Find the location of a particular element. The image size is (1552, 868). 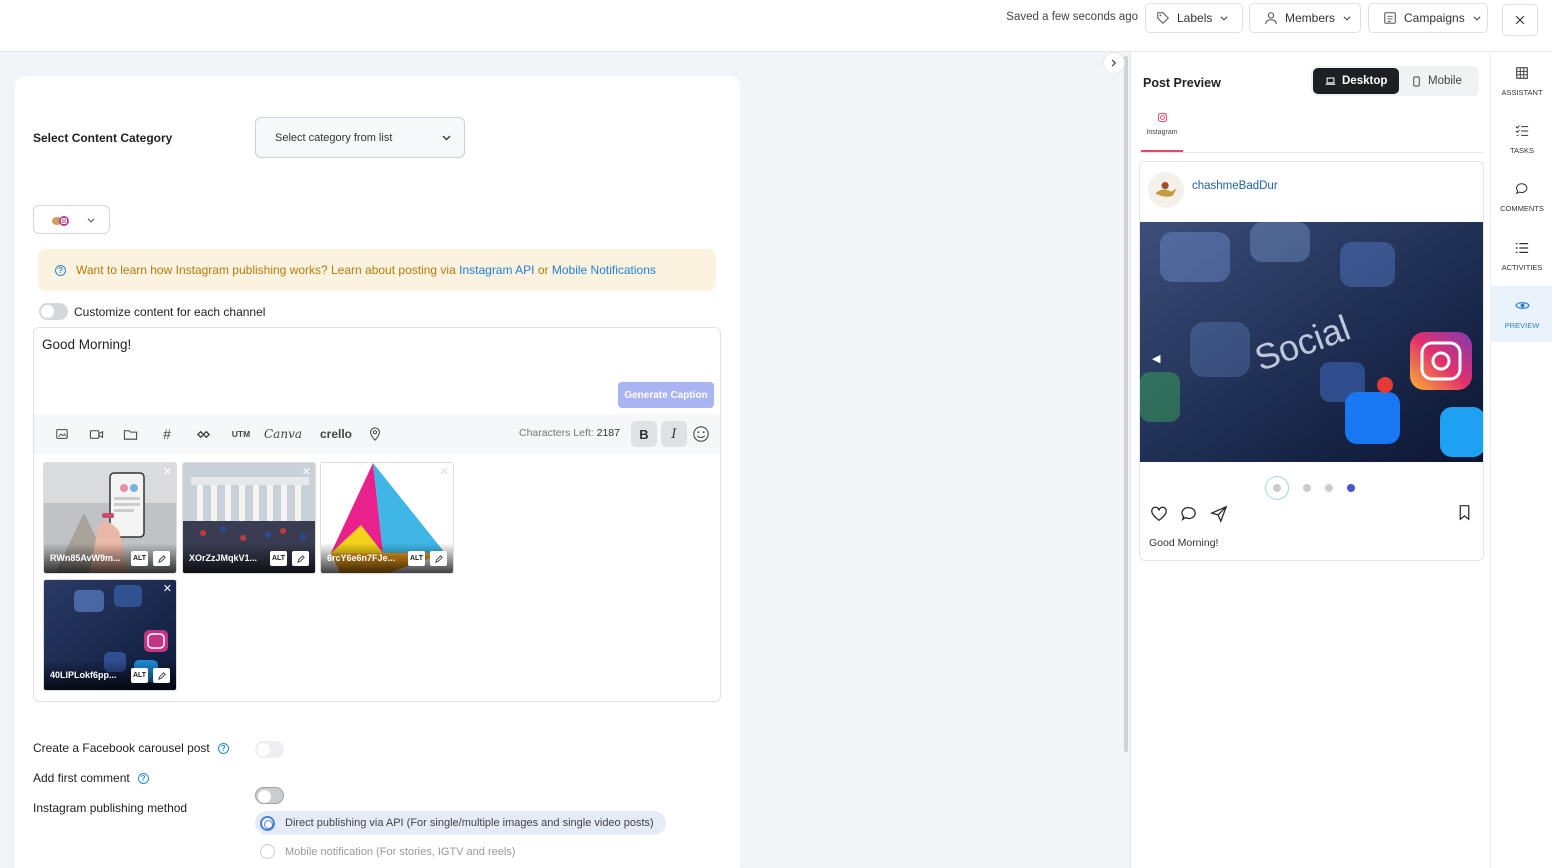

folder-icon is located at coordinates (130, 434).